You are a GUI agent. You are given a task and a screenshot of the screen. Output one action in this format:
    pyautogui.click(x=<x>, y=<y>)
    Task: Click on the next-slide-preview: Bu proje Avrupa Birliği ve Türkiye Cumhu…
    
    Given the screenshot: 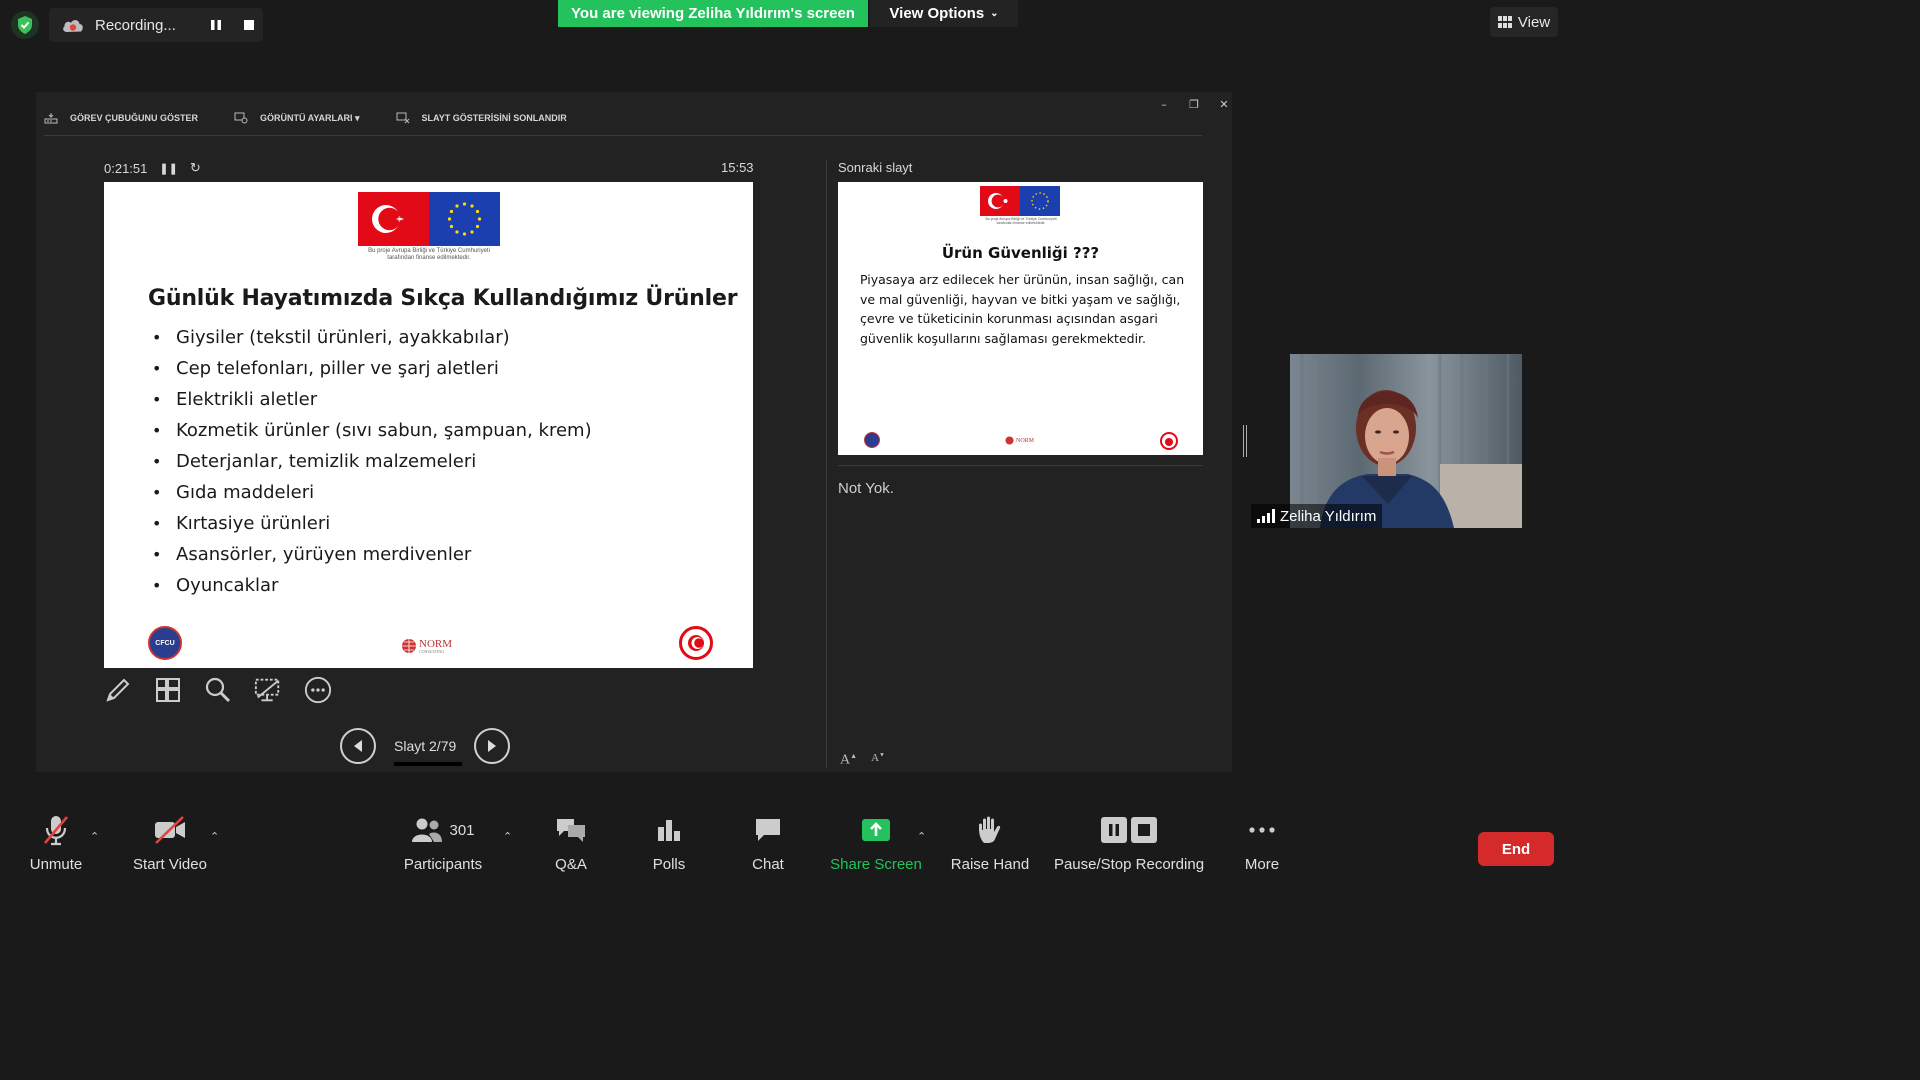 What is the action you would take?
    pyautogui.click(x=1020, y=318)
    